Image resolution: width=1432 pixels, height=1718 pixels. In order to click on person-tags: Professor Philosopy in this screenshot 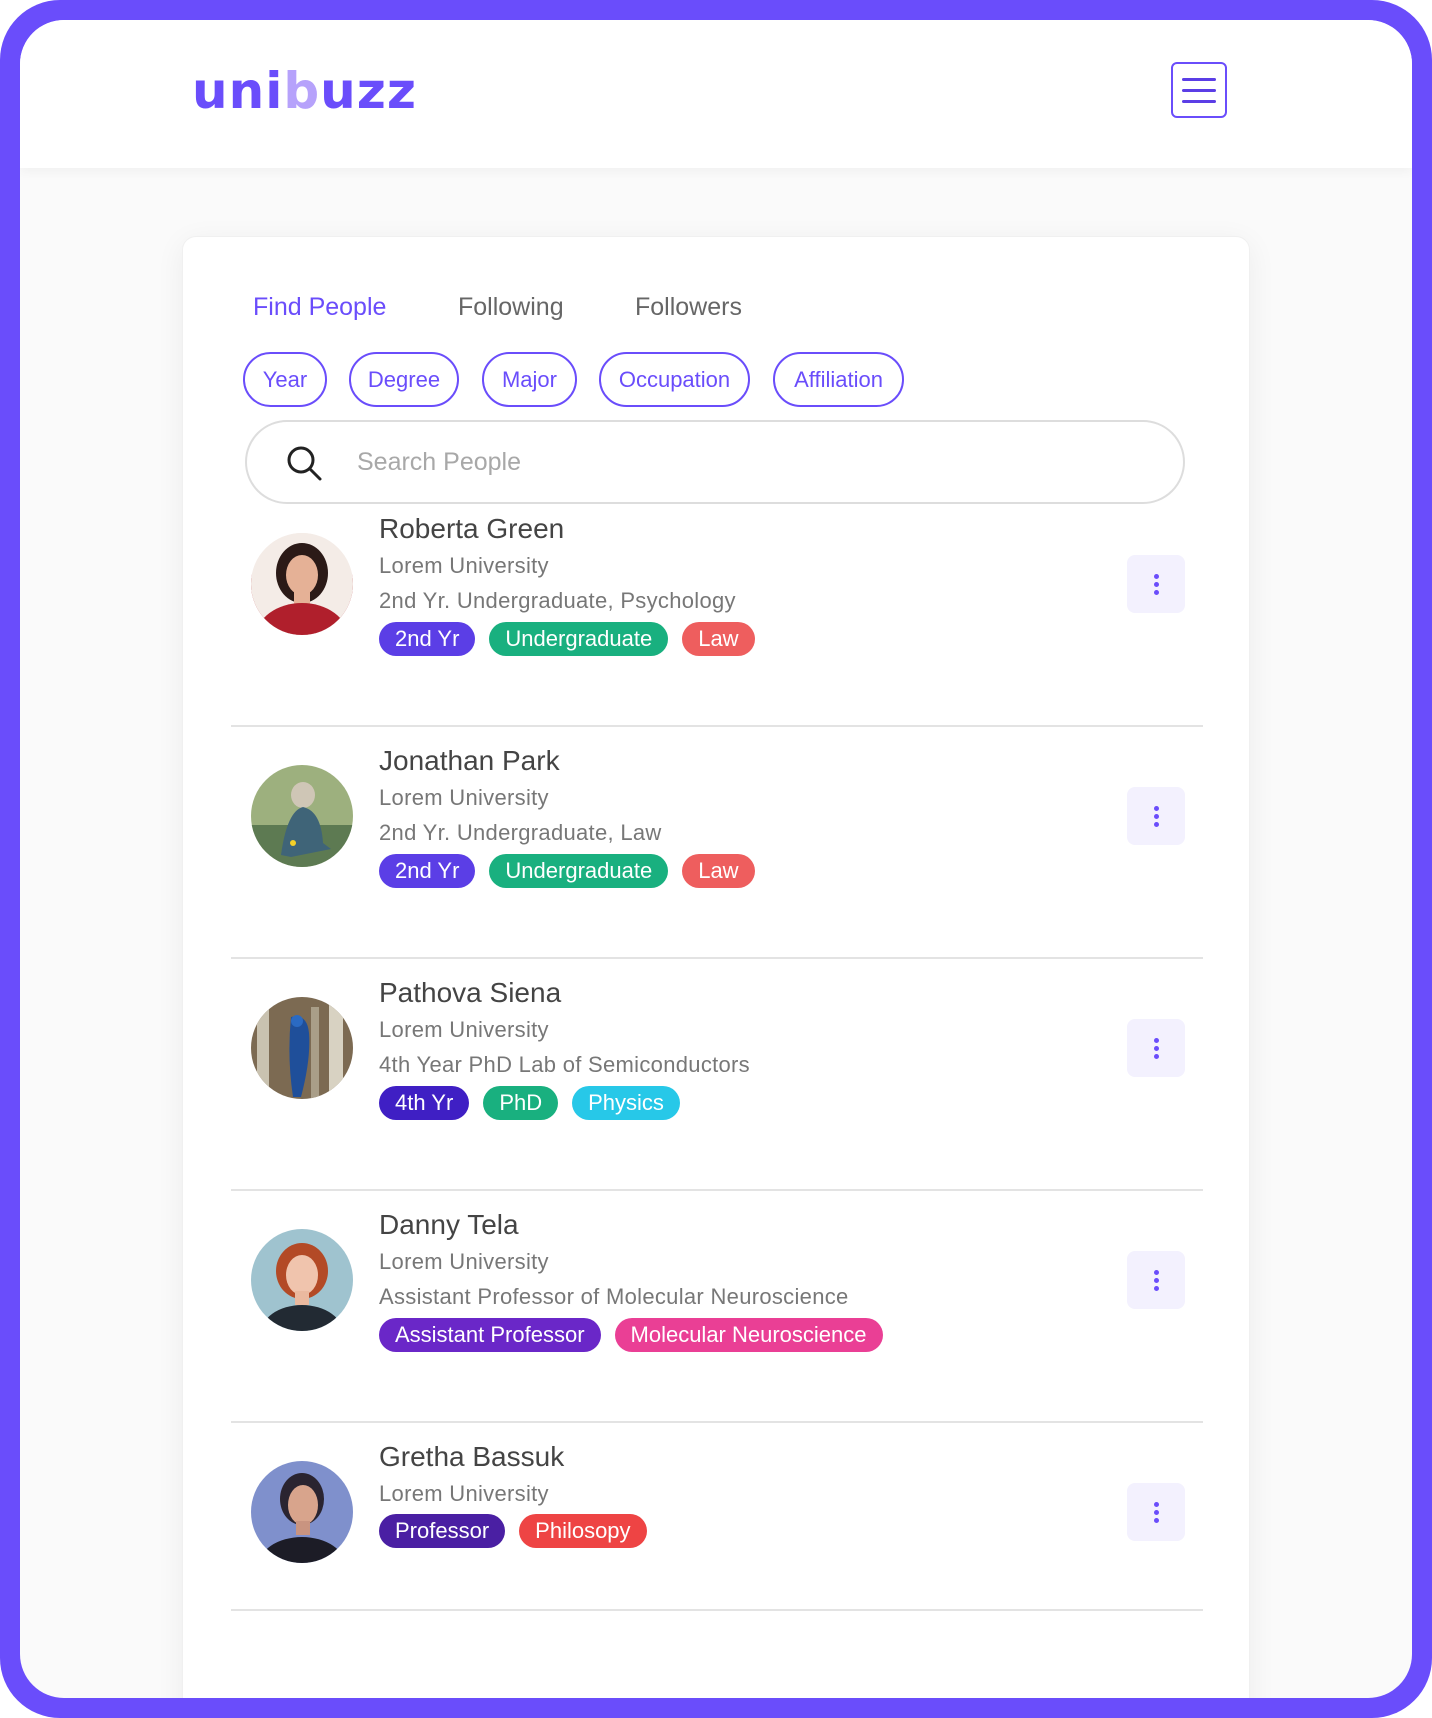, I will do `click(513, 1531)`.